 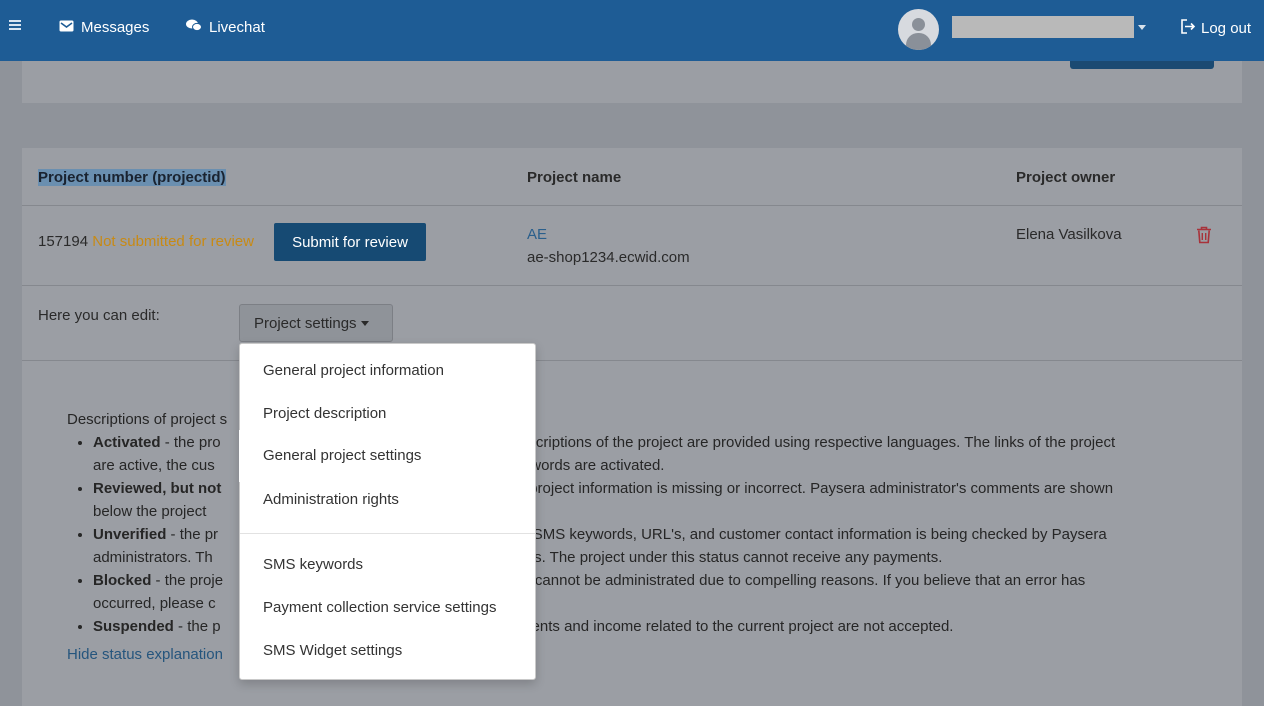 What do you see at coordinates (237, 27) in the screenshot?
I see `nav-livechat-label: Livechat` at bounding box center [237, 27].